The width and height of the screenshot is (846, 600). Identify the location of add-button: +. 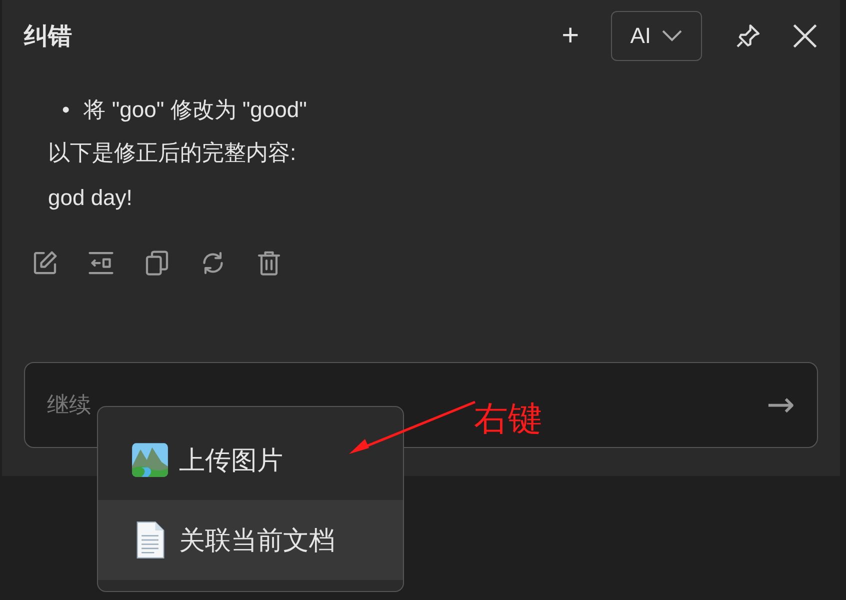
(571, 36).